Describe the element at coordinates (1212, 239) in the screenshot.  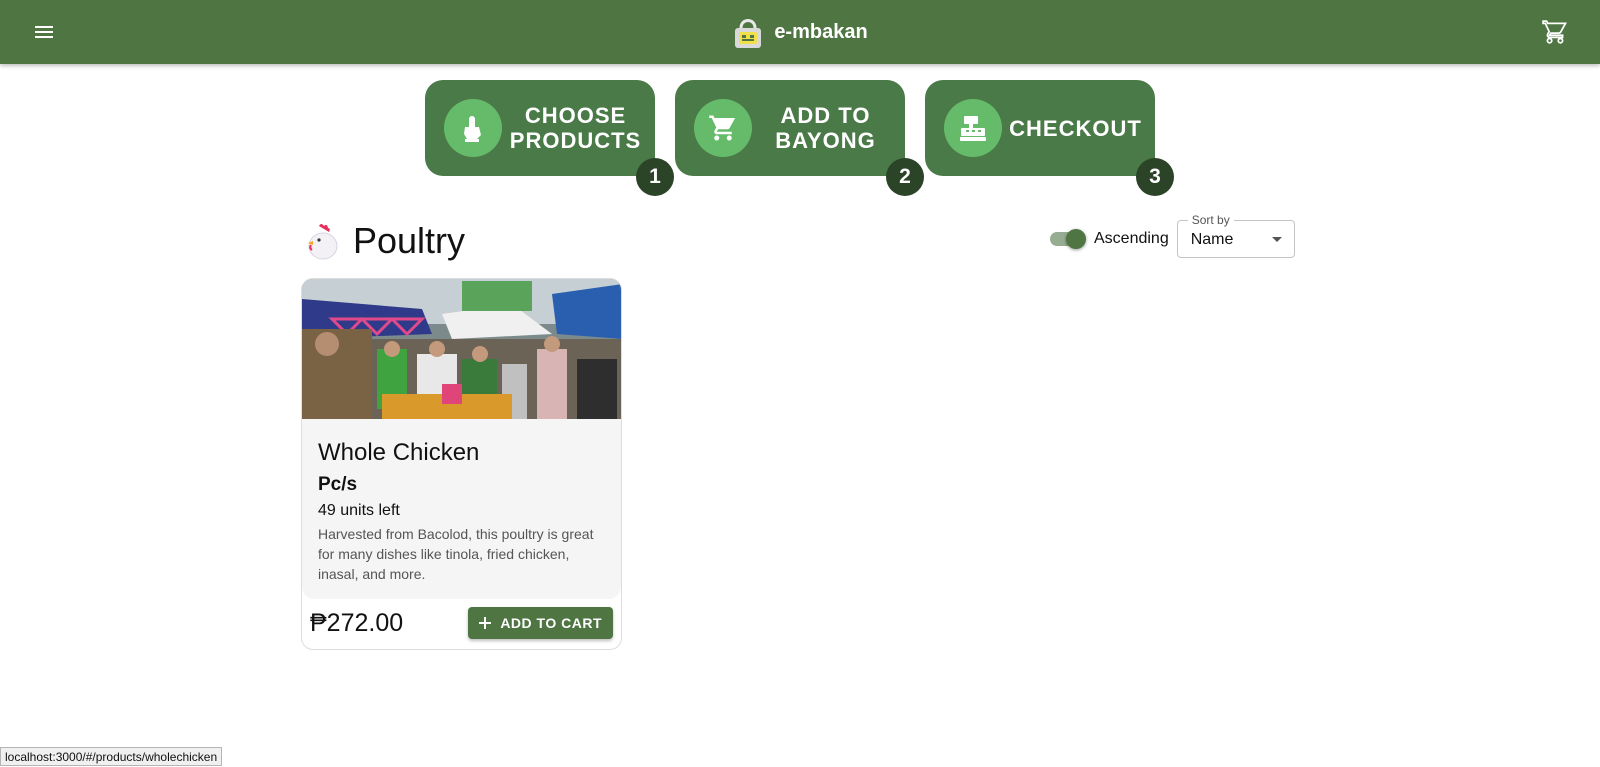
I see `sort-by-value: Name` at that location.